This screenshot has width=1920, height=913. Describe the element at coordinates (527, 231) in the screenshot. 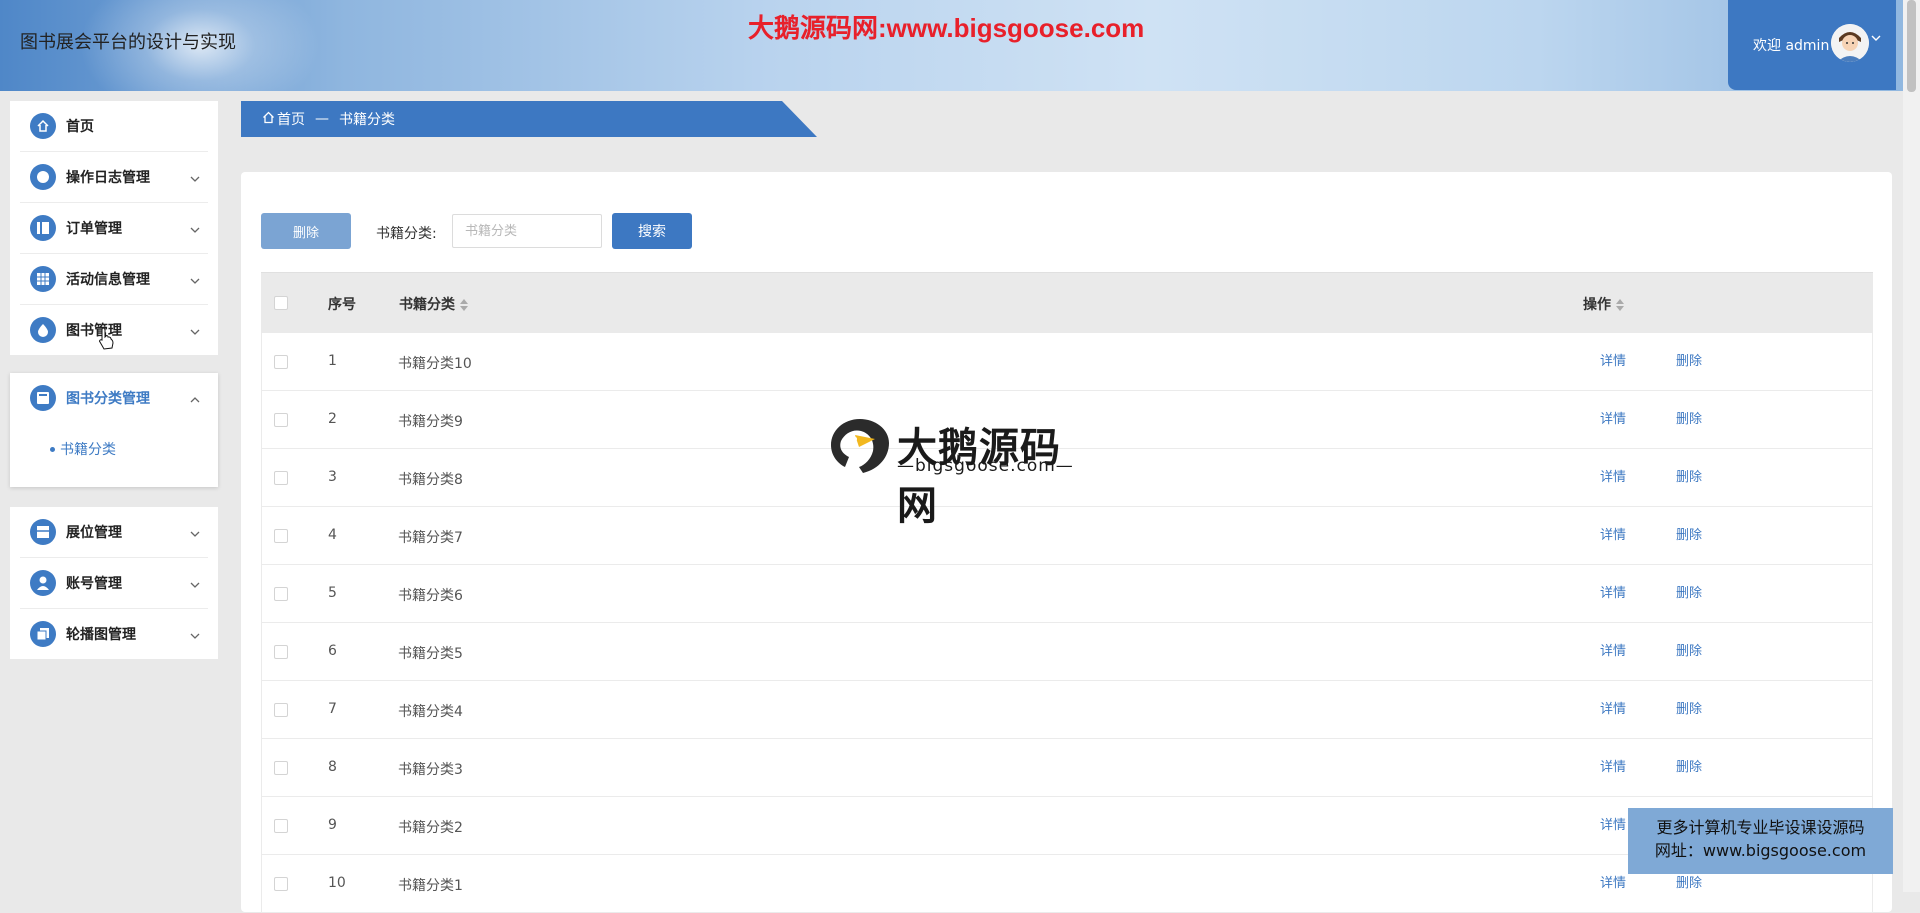

I see `search-input` at that location.